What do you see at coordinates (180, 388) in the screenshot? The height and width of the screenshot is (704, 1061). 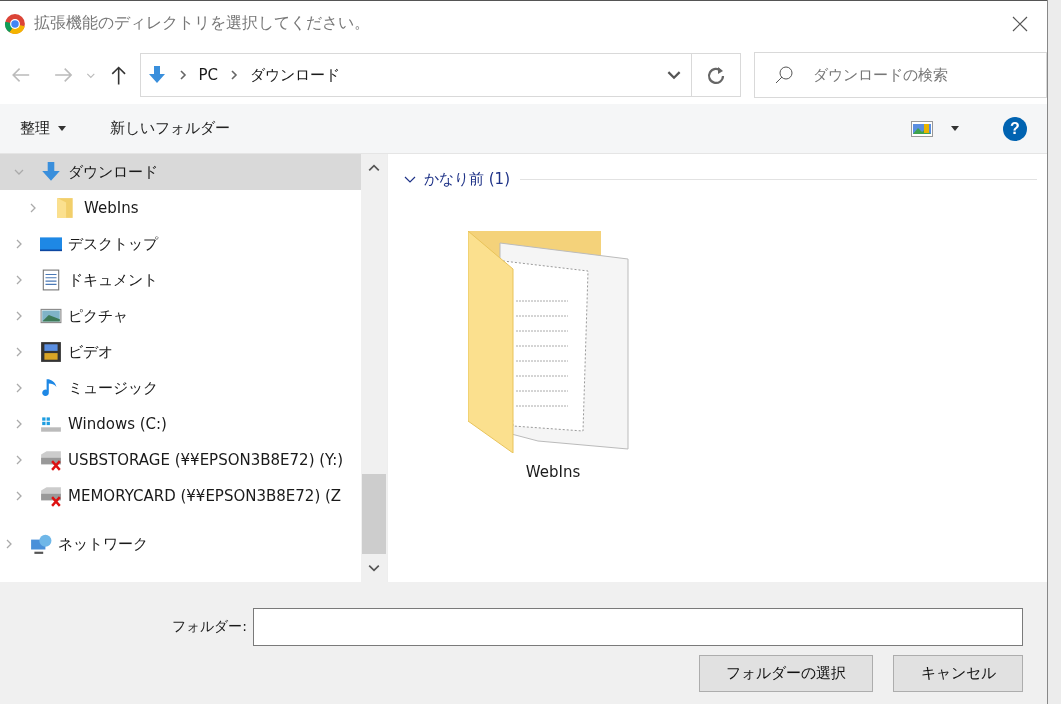 I see `nav-tree-item: ミュージック` at bounding box center [180, 388].